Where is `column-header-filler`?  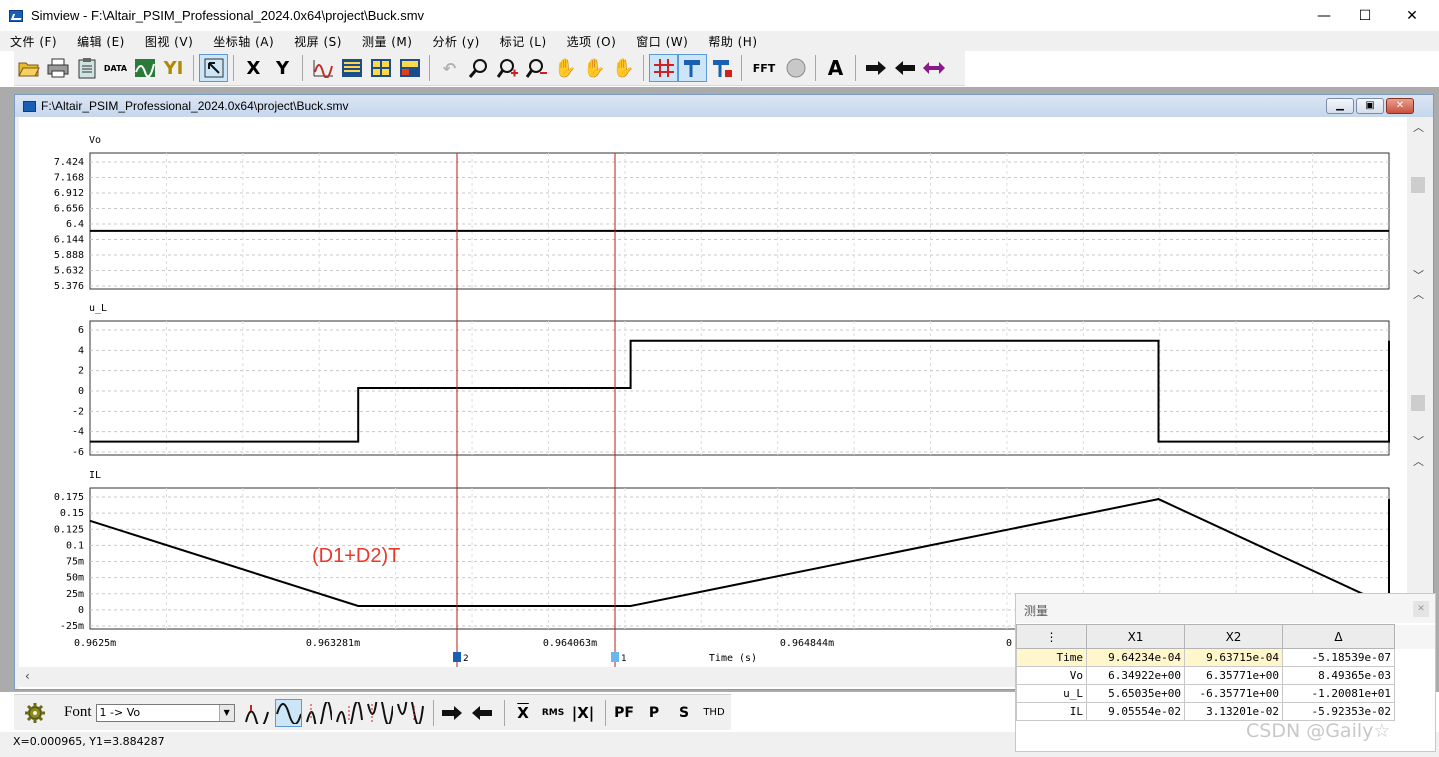
column-header-filler is located at coordinates (1414, 636).